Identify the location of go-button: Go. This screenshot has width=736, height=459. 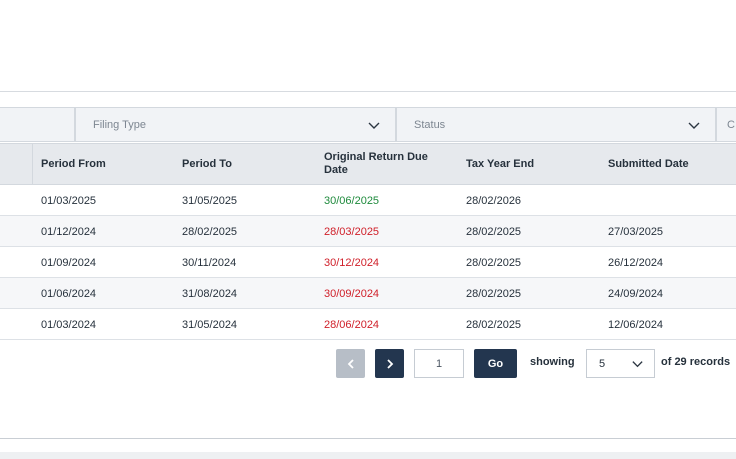
(495, 363).